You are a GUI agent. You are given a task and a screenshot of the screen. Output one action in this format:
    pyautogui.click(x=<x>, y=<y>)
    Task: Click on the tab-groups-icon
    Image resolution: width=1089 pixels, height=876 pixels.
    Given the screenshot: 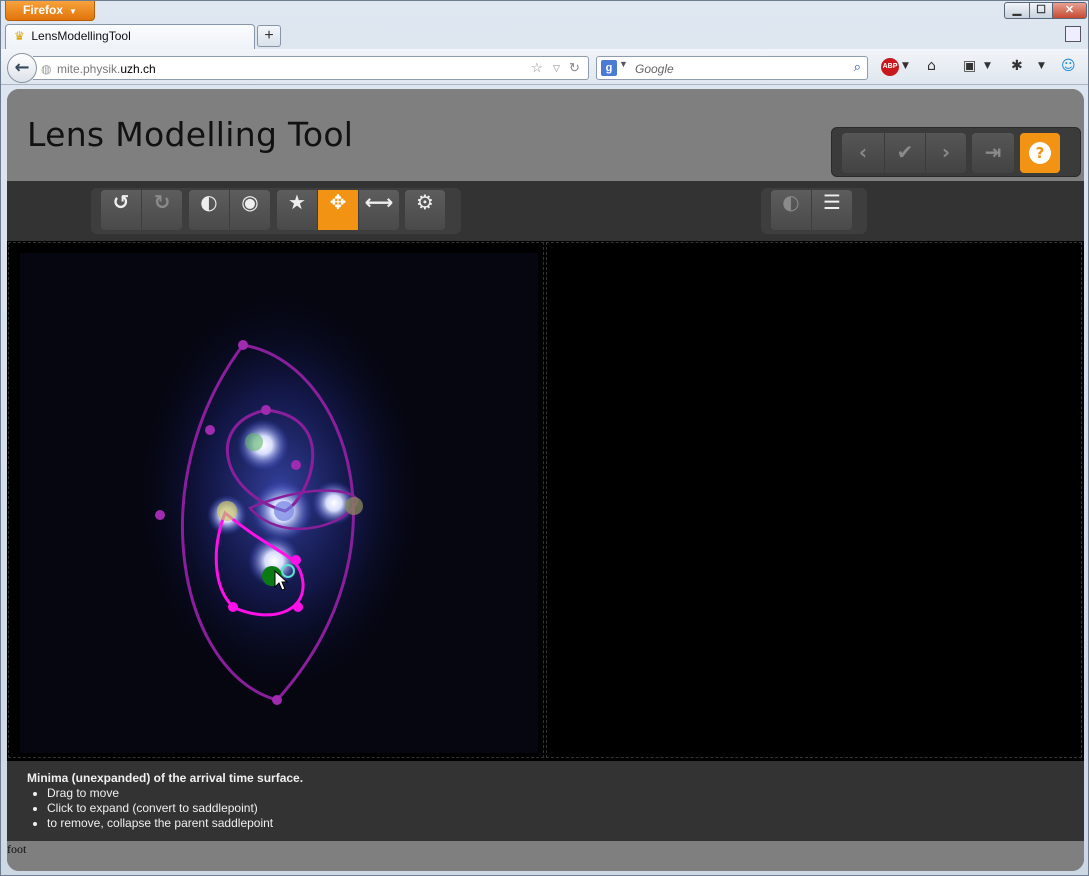 What is the action you would take?
    pyautogui.click(x=1073, y=34)
    